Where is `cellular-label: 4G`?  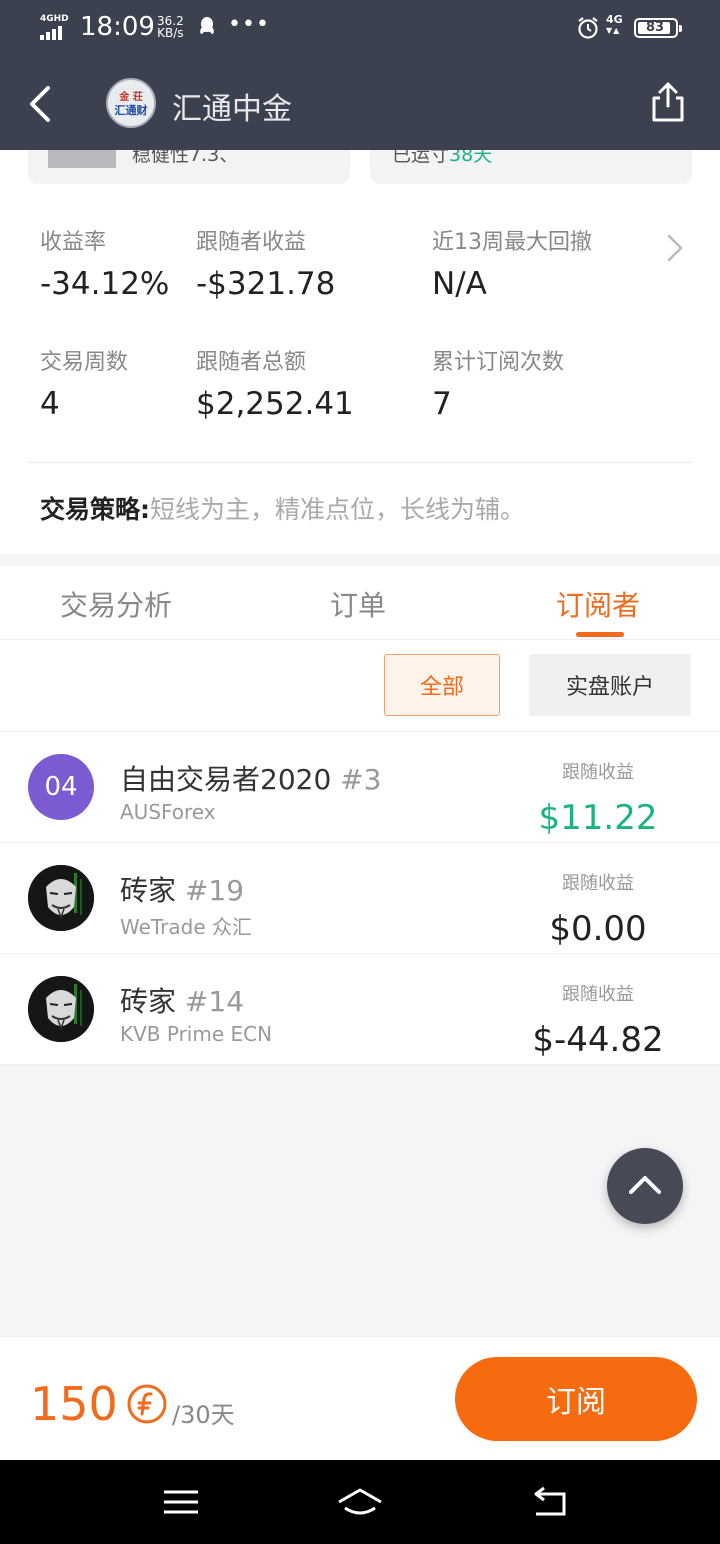
cellular-label: 4G is located at coordinates (614, 19).